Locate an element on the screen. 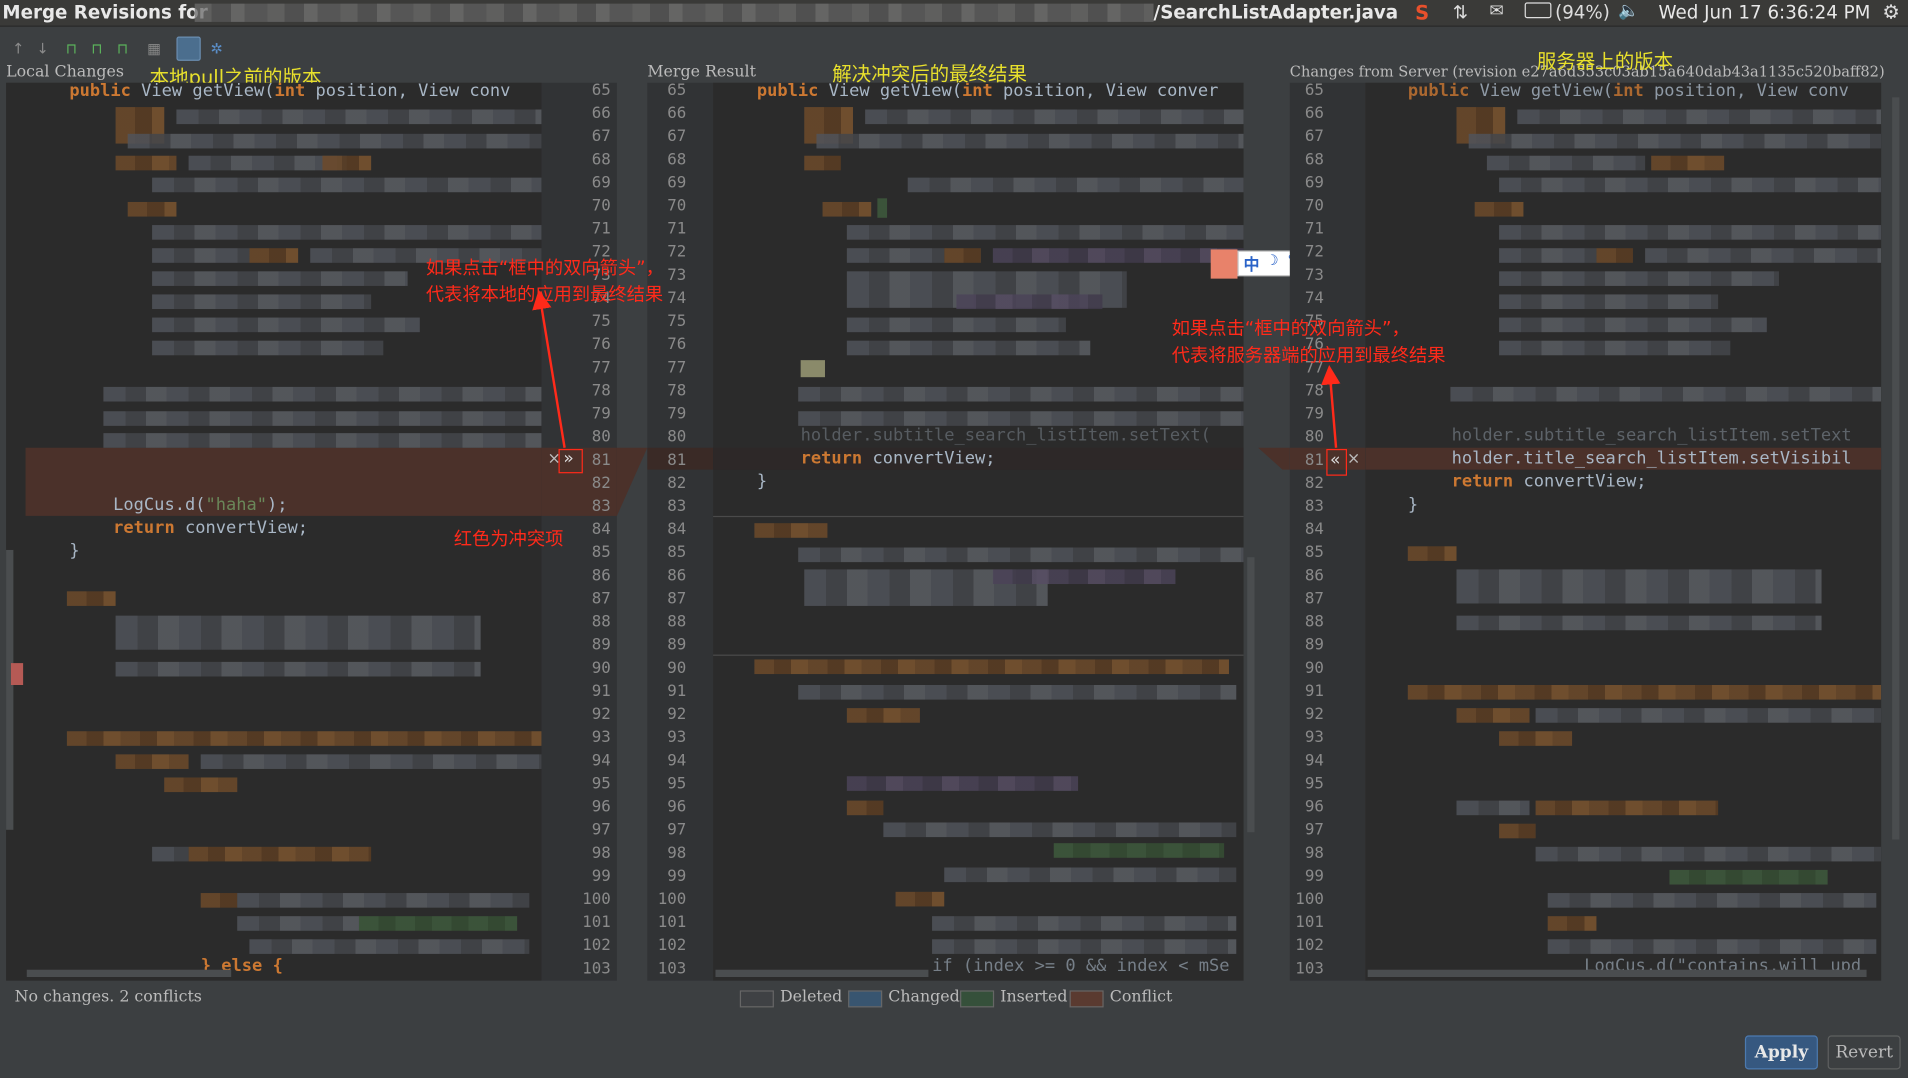  legend-inserted-swatch is located at coordinates (977, 999).